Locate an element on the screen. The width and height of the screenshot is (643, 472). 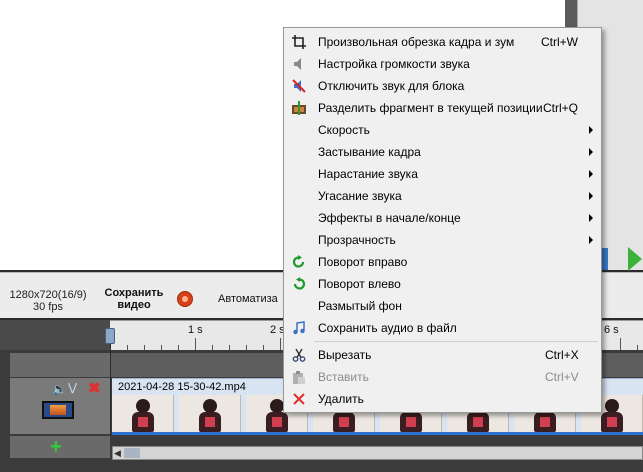
ruler-label-1s: 1 s is located at coordinates (195, 330).